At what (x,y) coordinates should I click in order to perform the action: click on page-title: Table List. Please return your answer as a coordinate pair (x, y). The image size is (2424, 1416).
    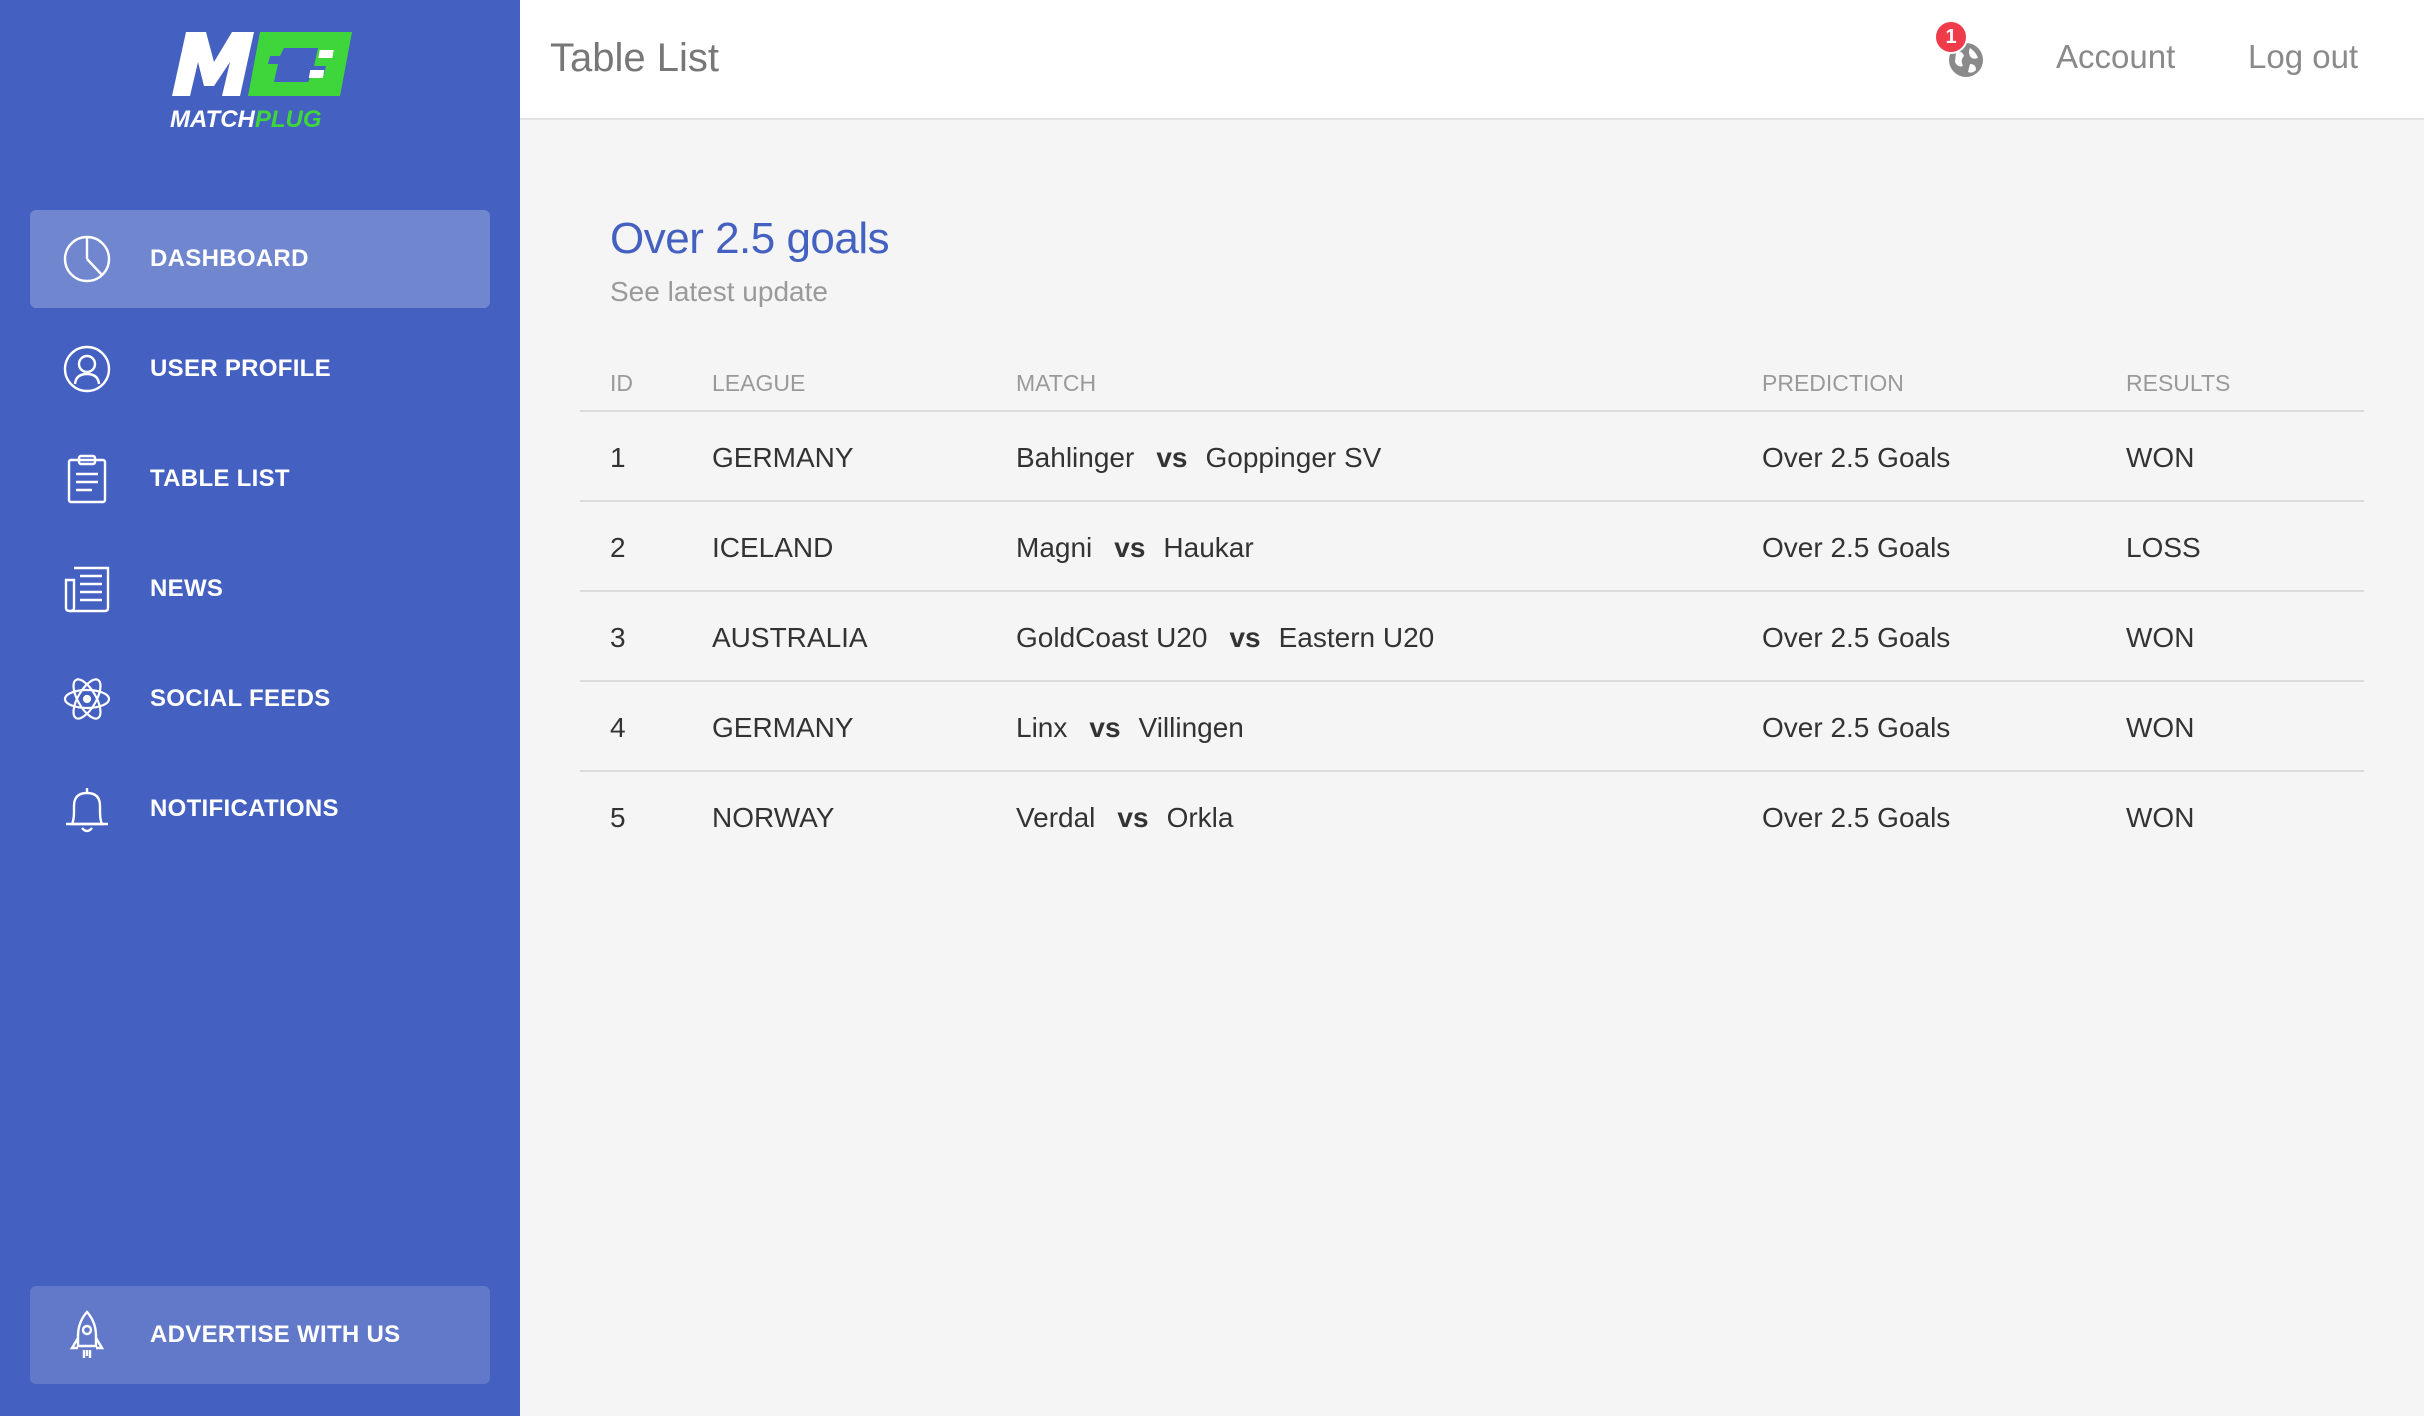
    Looking at the image, I should click on (634, 58).